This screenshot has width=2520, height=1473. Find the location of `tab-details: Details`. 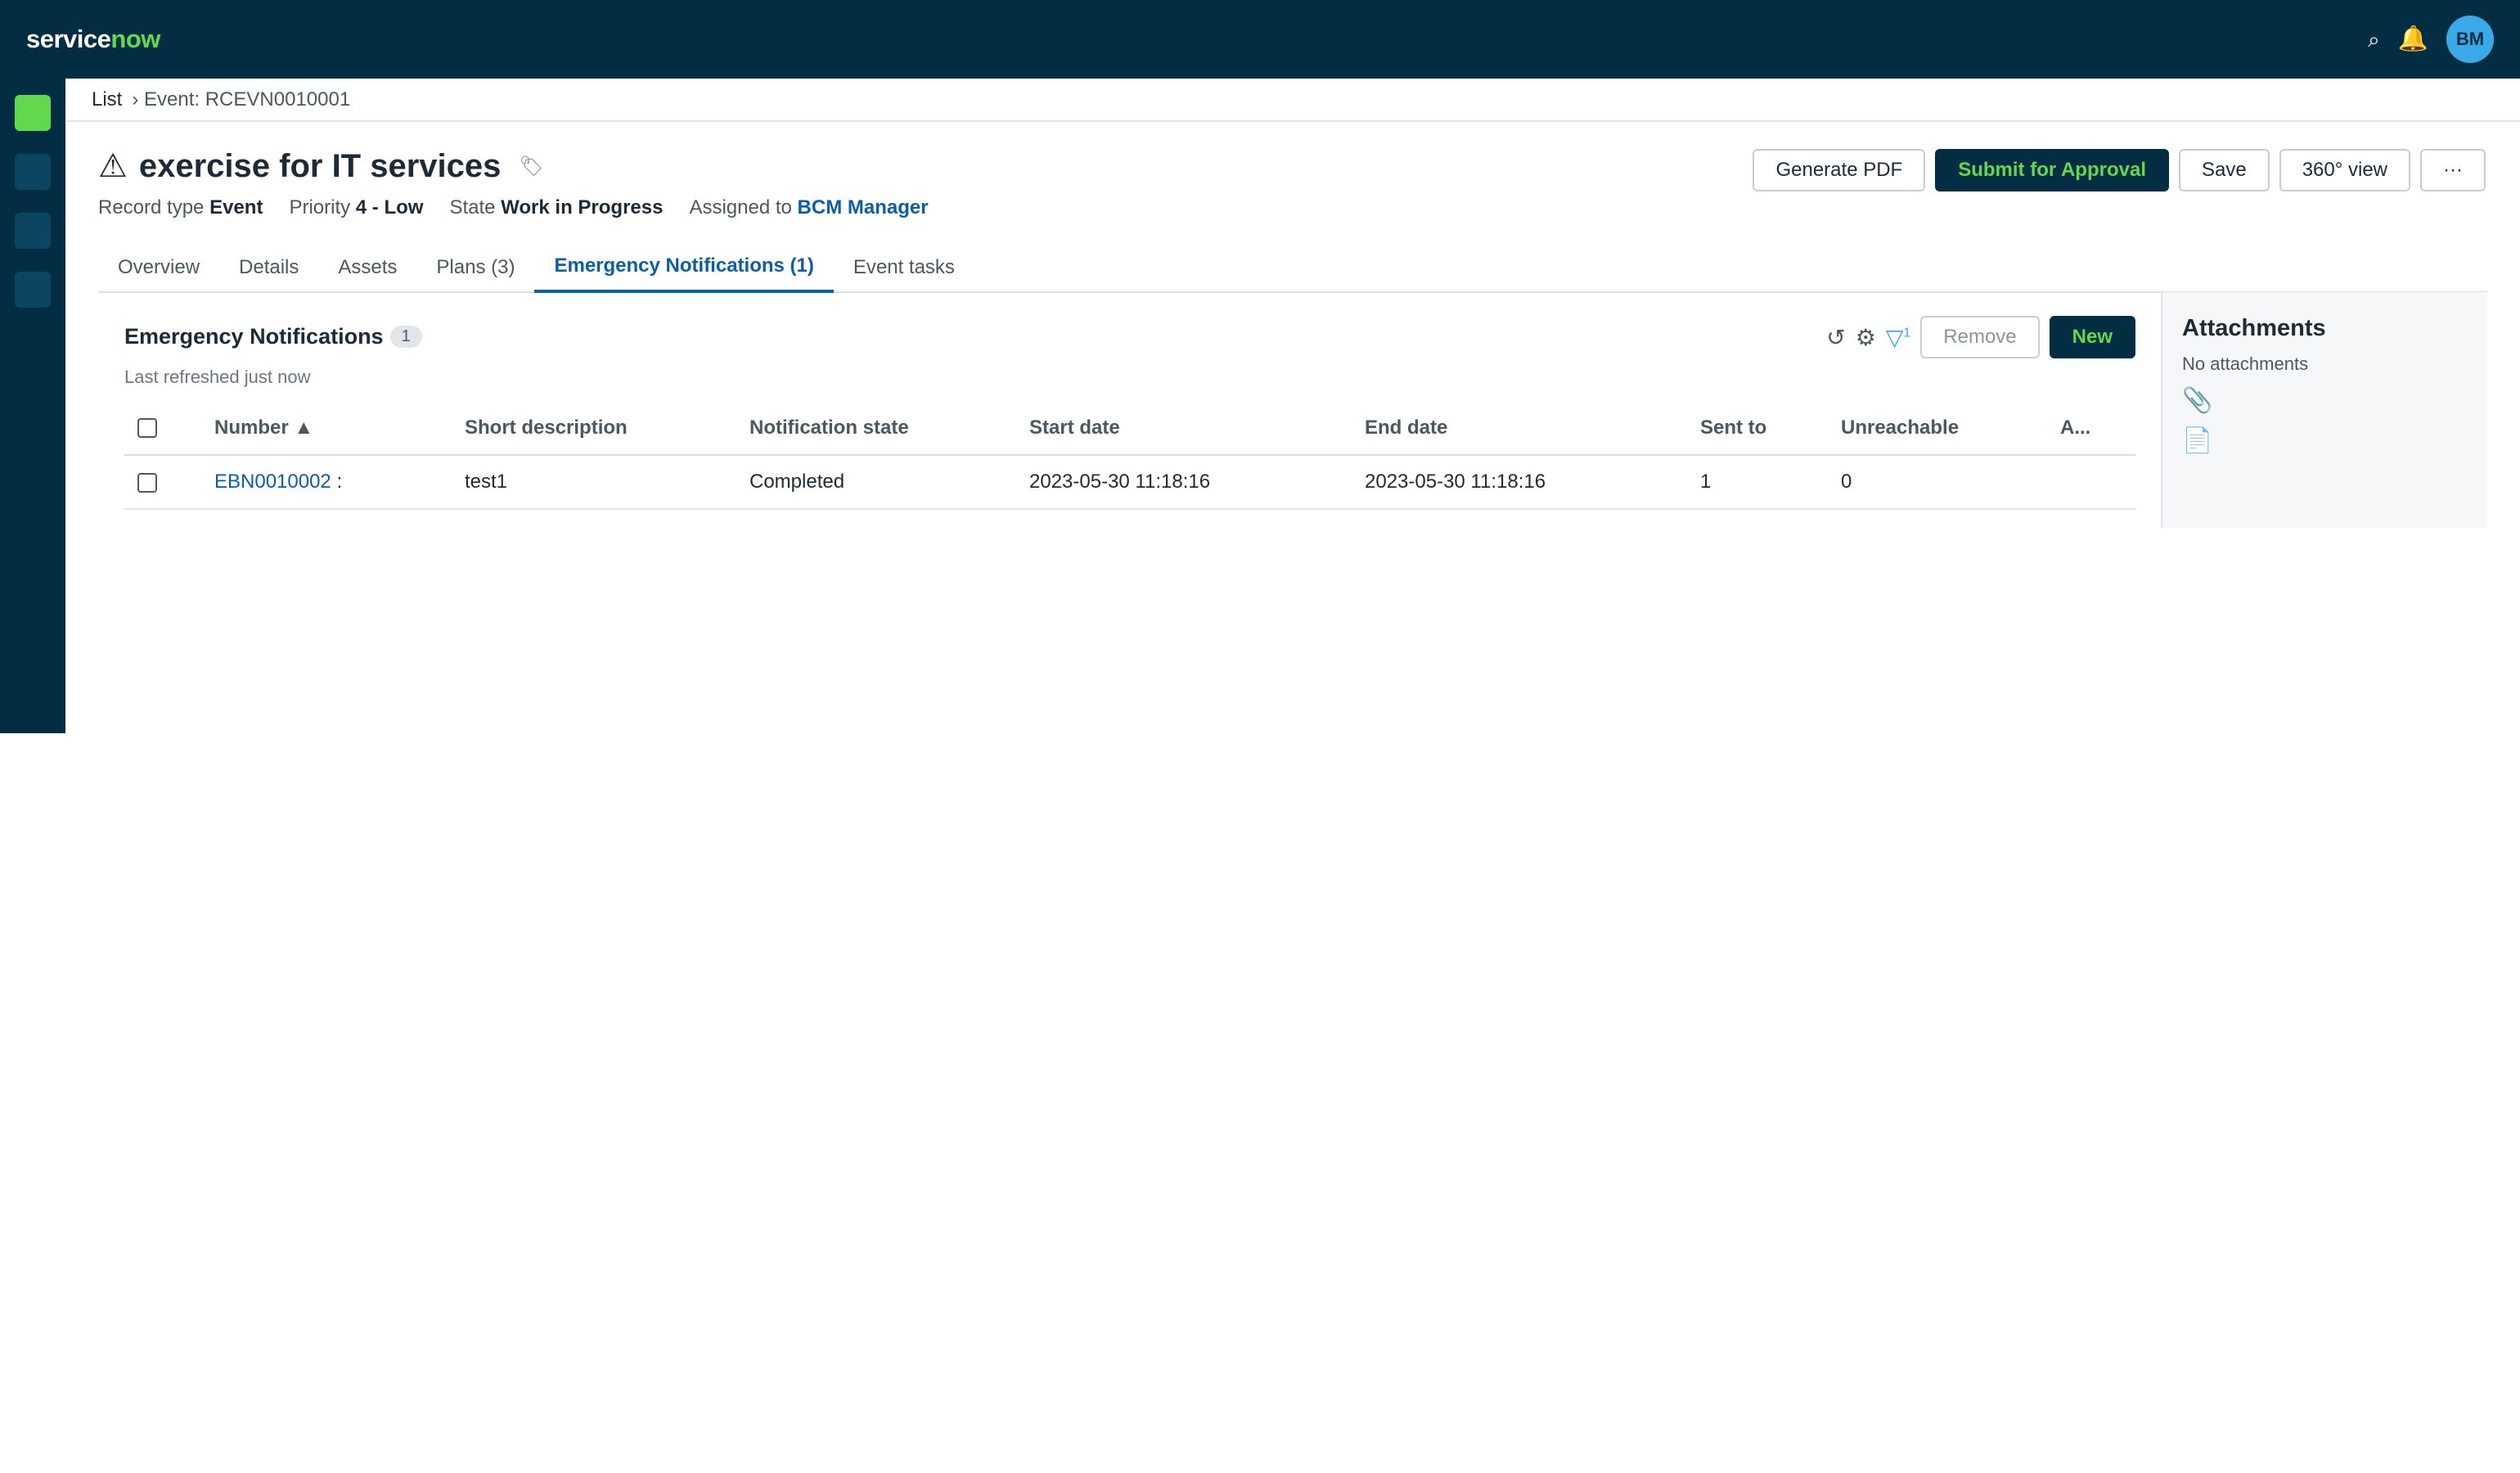

tab-details: Details is located at coordinates (269, 267).